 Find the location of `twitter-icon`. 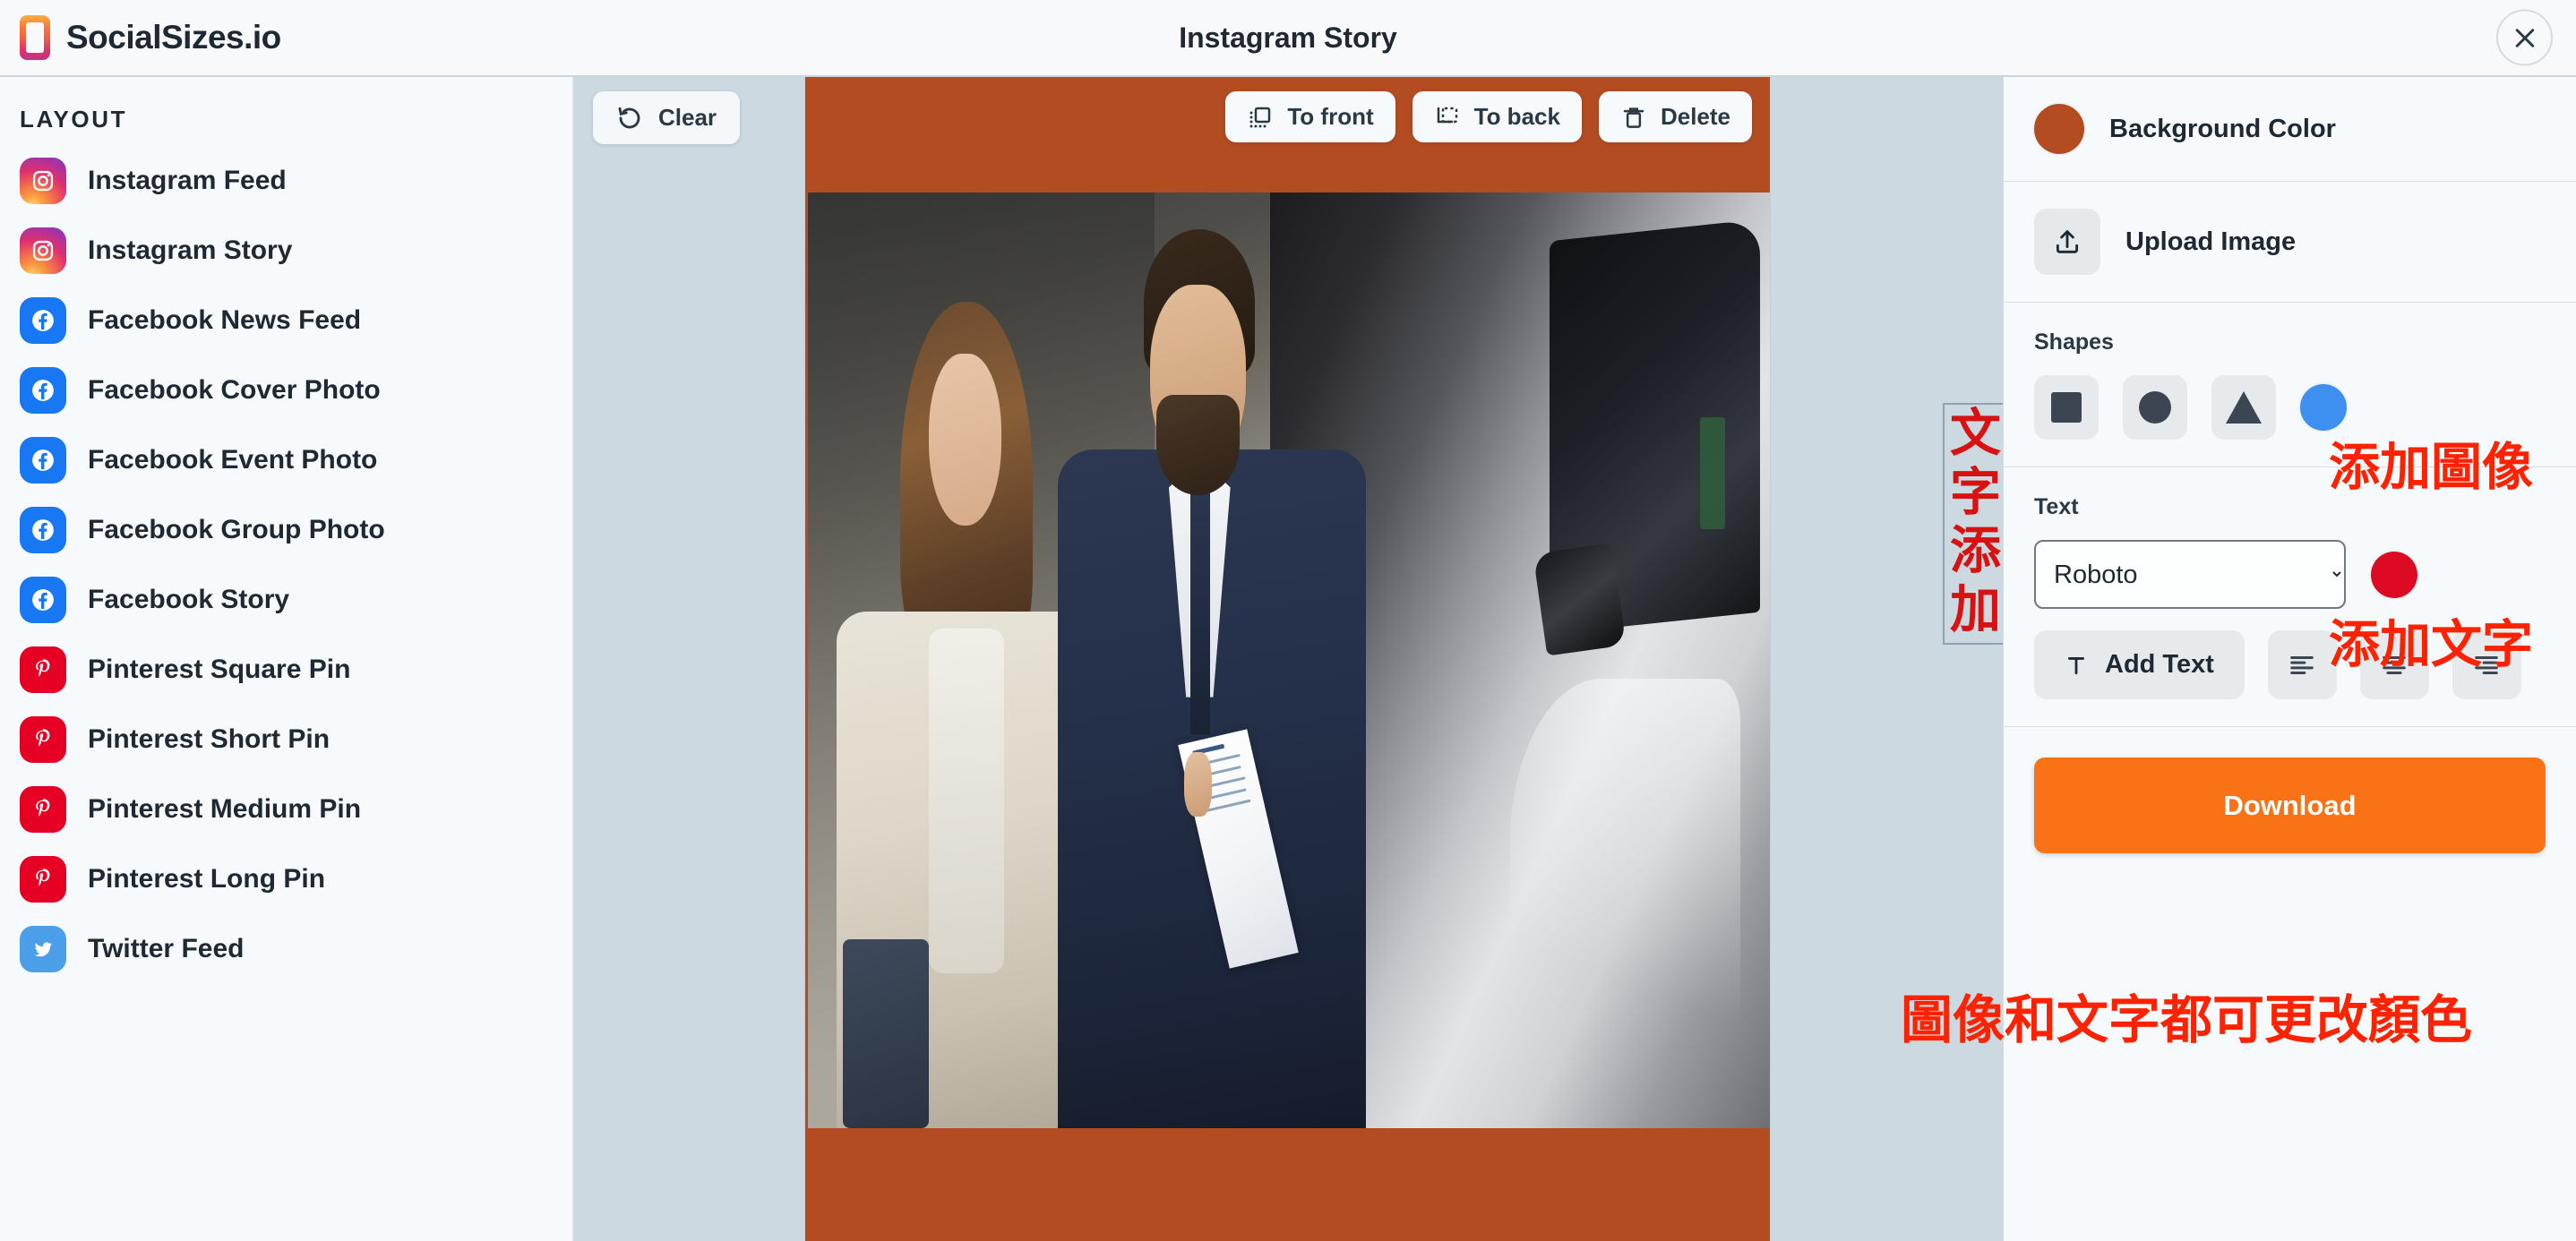

twitter-icon is located at coordinates (43, 949).